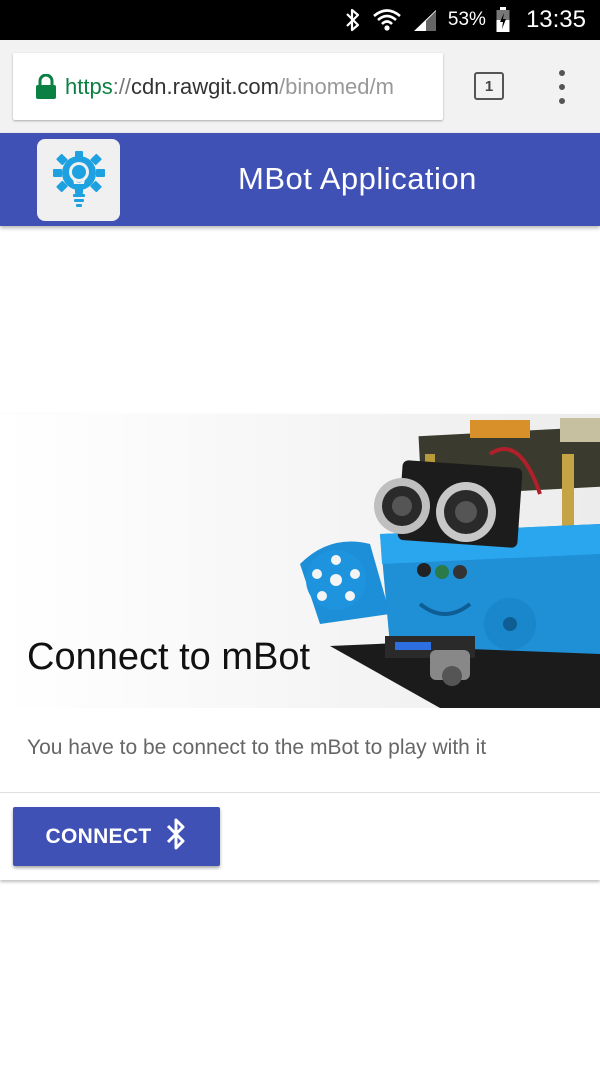 This screenshot has height=1067, width=600. What do you see at coordinates (387, 20) in the screenshot?
I see `wifi-icon` at bounding box center [387, 20].